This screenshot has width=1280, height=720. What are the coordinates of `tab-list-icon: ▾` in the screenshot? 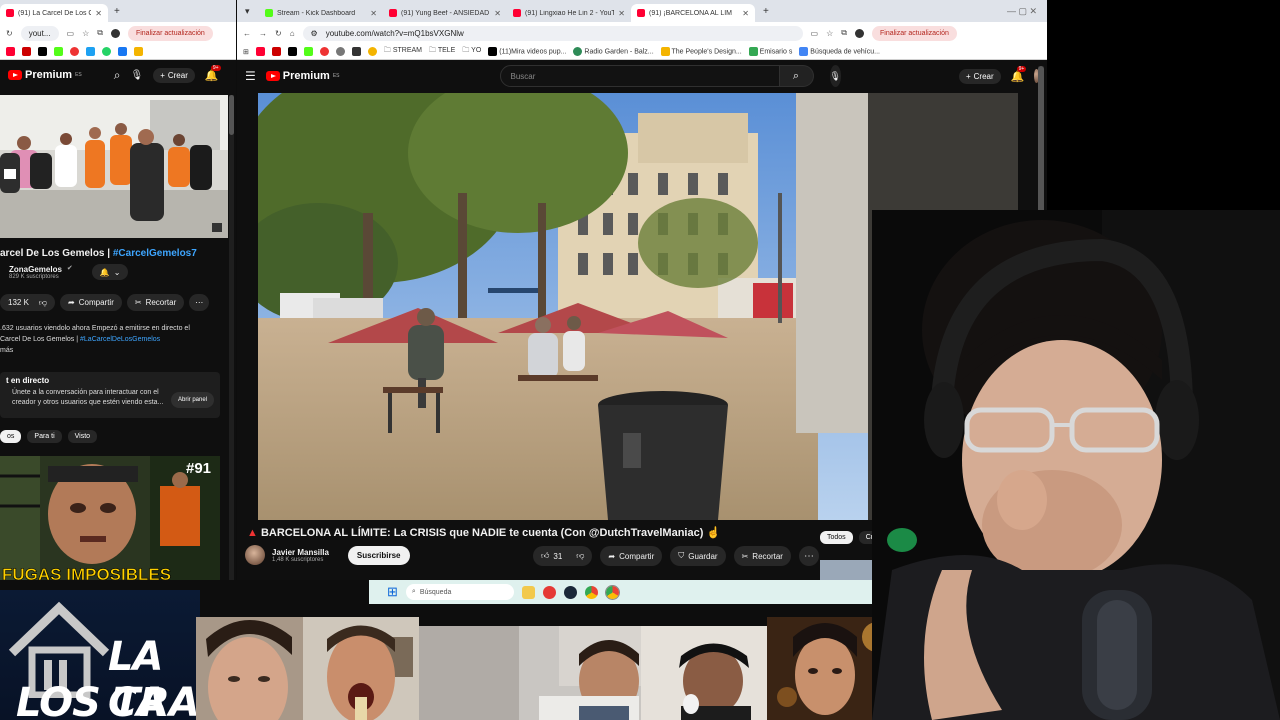 It's located at (252, 11).